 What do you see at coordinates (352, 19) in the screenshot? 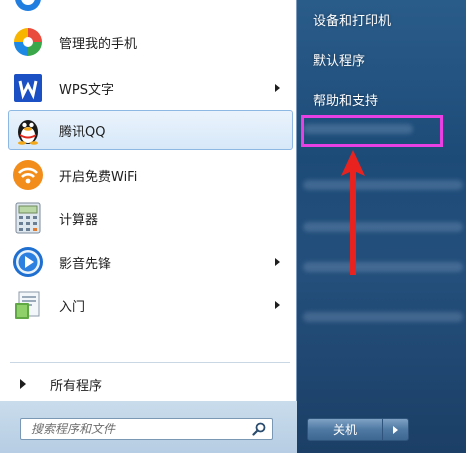
I see `right-link-devices-printers: 设备和打印机` at bounding box center [352, 19].